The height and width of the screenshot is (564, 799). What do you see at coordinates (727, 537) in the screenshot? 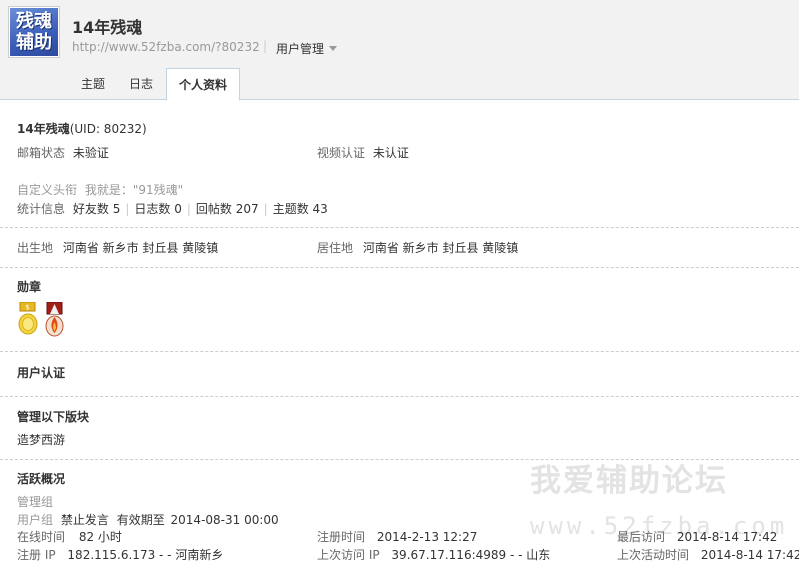
I see `last-visit-value: 2014-8-14 17:42` at bounding box center [727, 537].